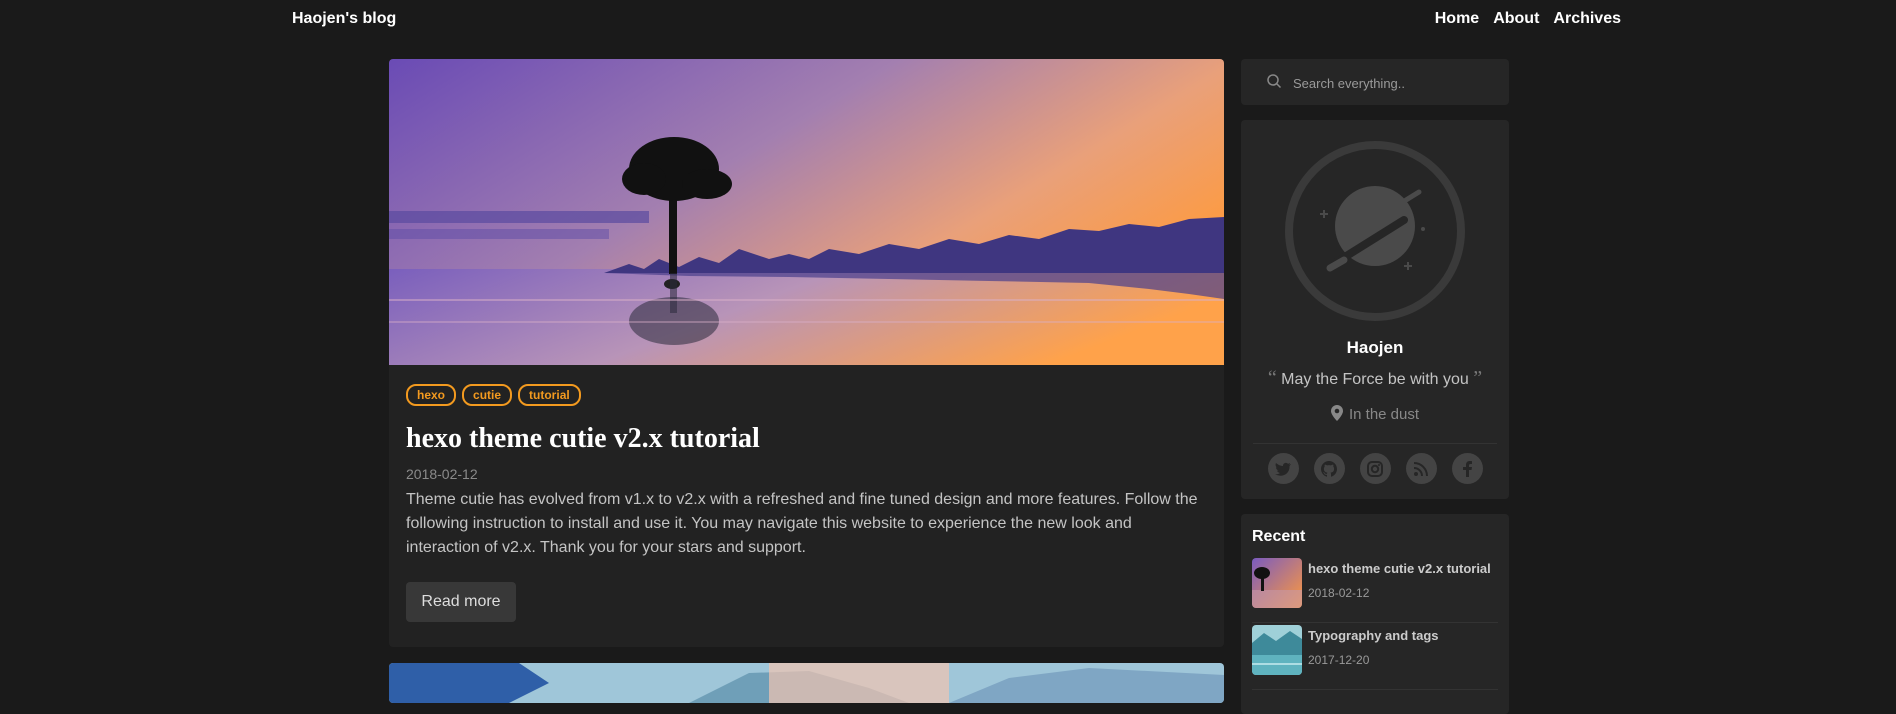 This screenshot has width=1896, height=714. I want to click on avatar, so click(1375, 231).